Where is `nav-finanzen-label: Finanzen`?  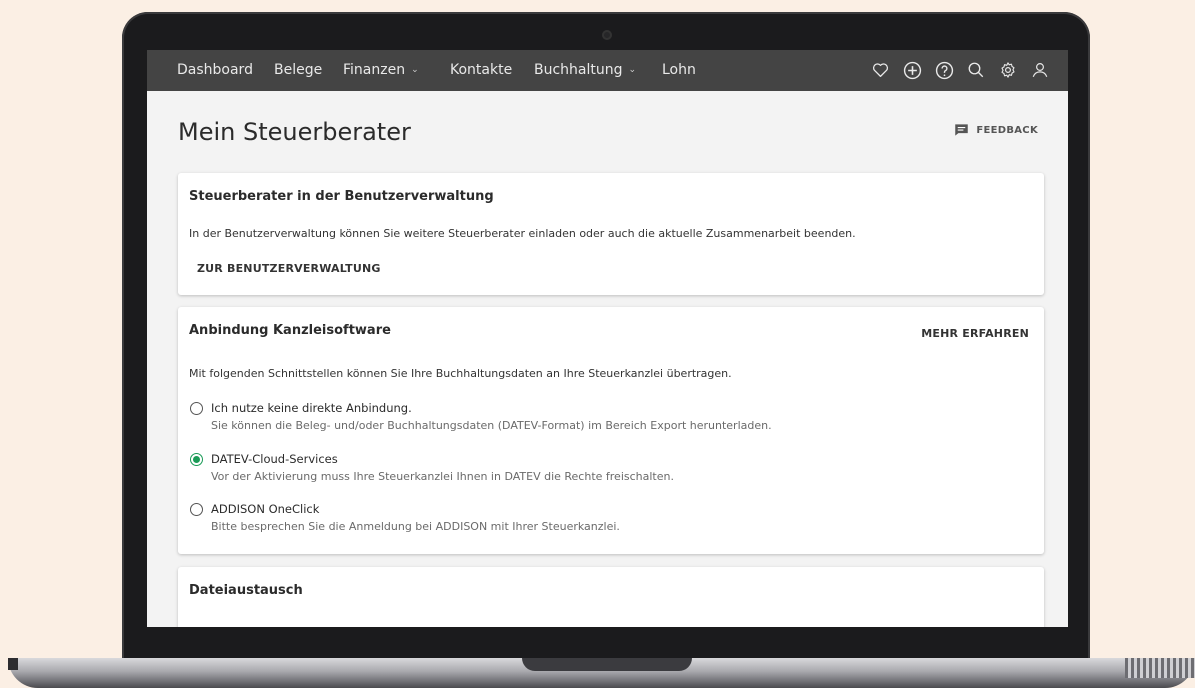
nav-finanzen-label: Finanzen is located at coordinates (374, 70).